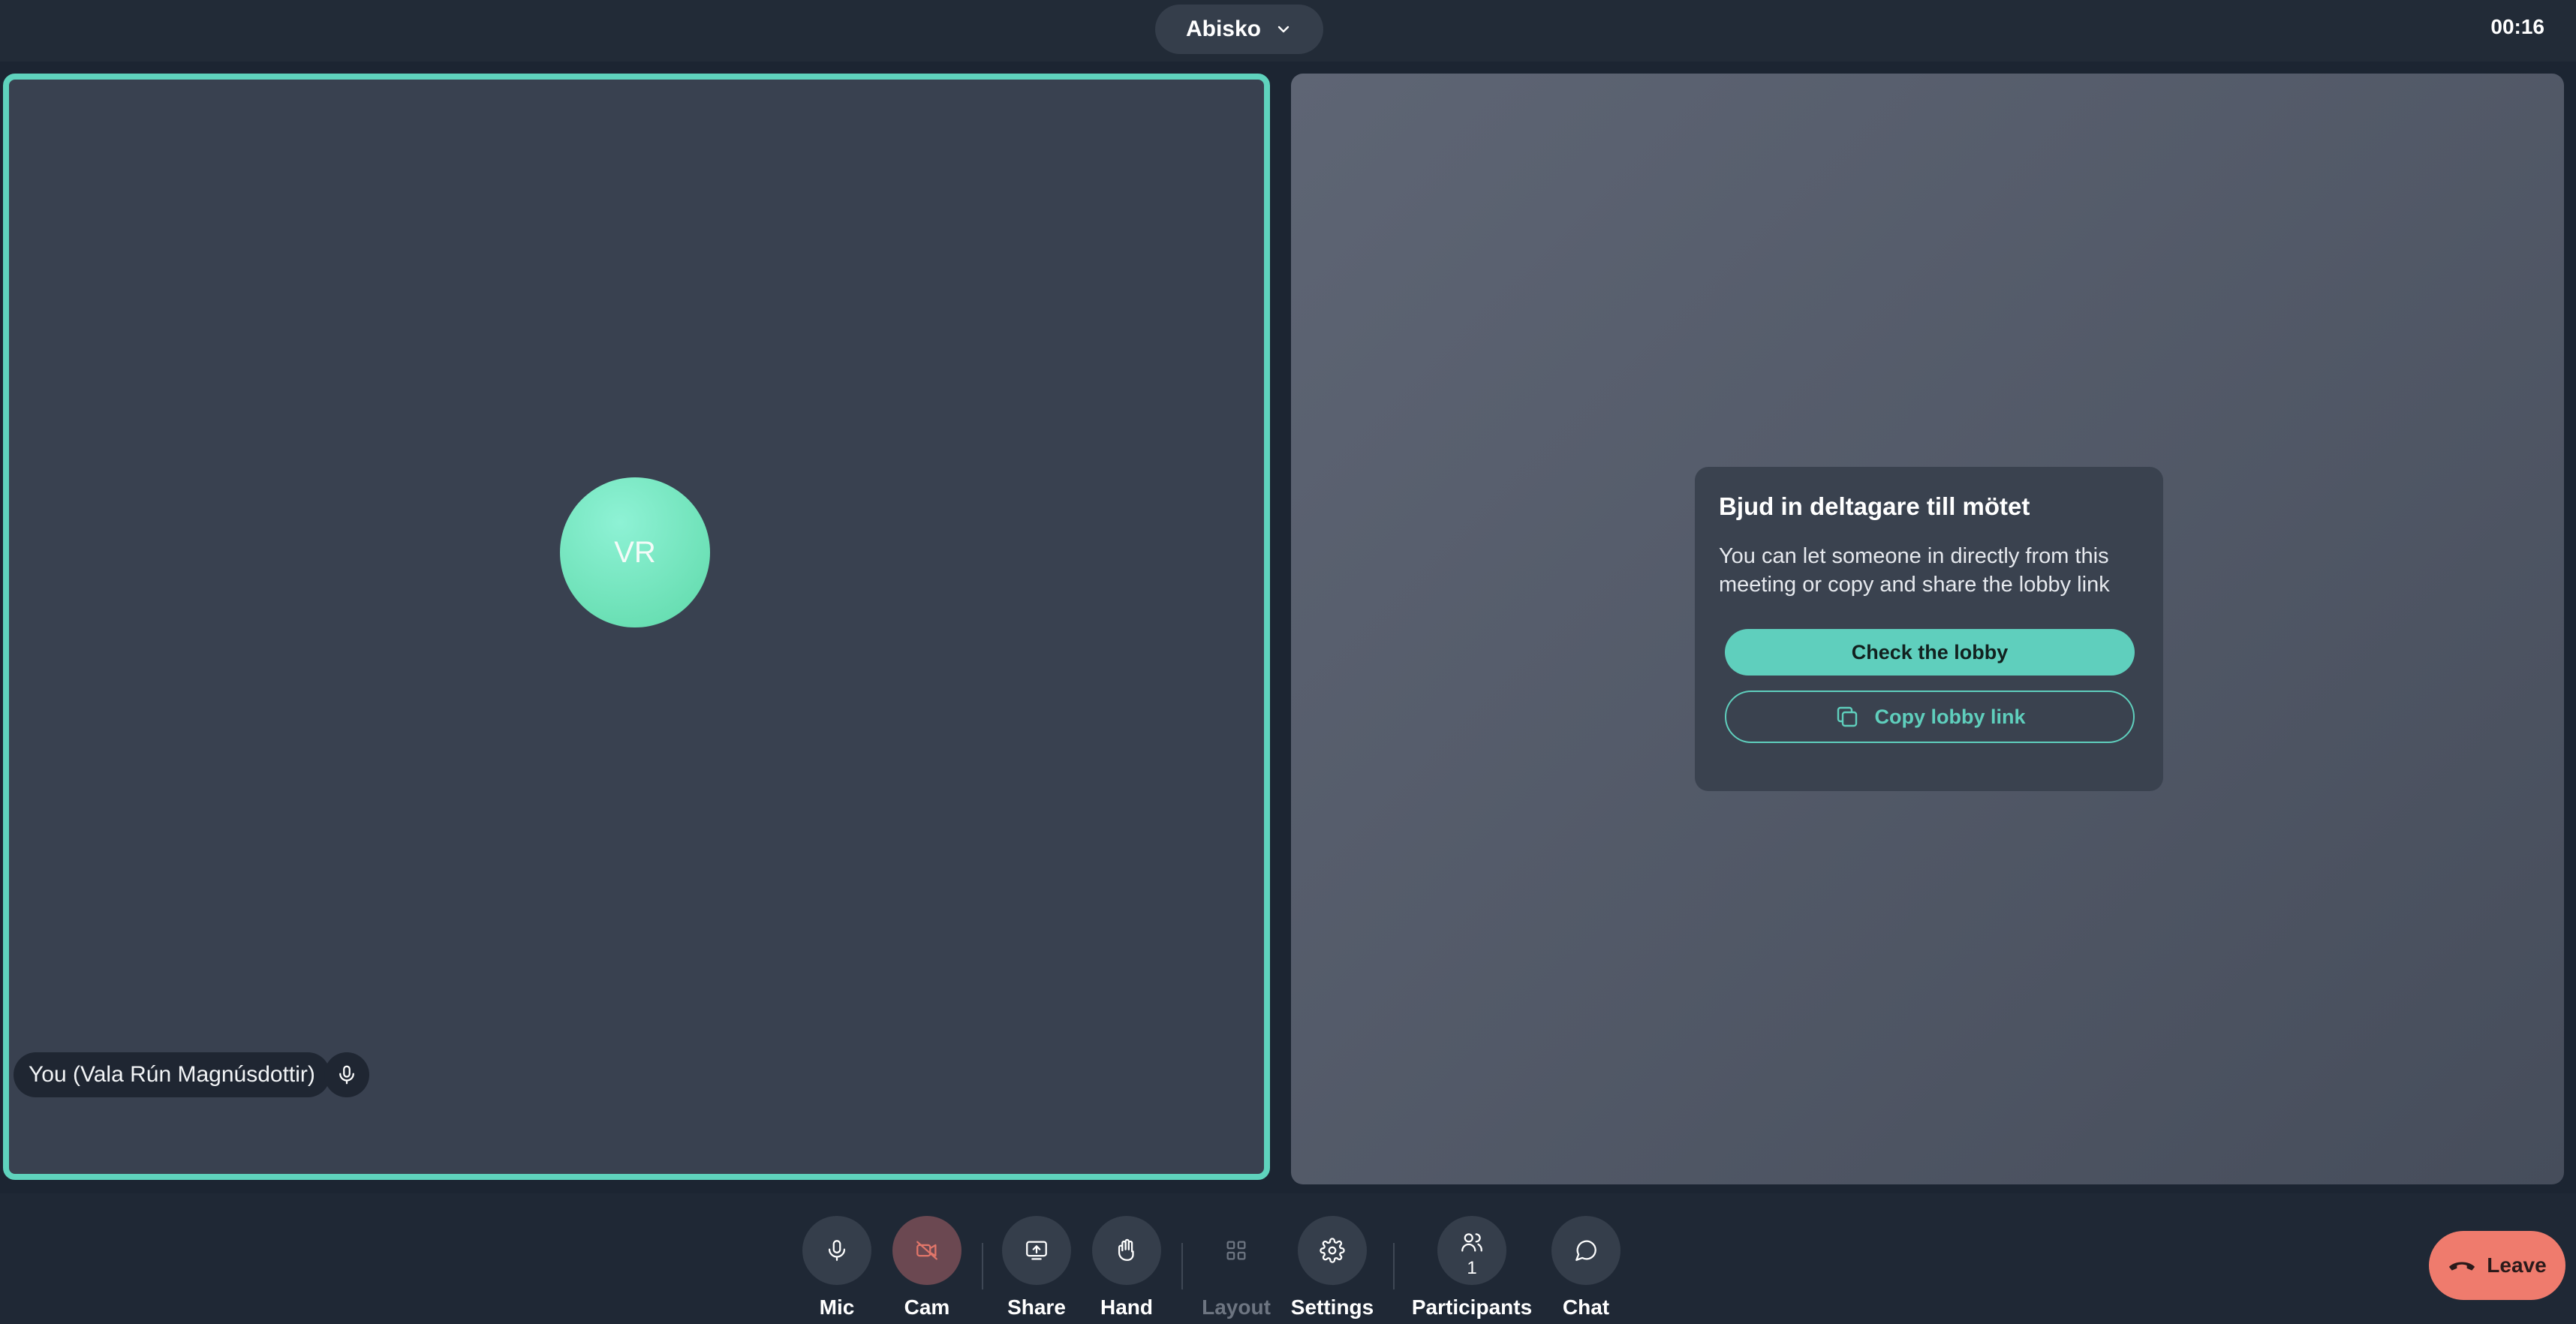 The width and height of the screenshot is (2576, 1324). Describe the element at coordinates (1586, 1267) in the screenshot. I see `chat-button: Chat` at that location.